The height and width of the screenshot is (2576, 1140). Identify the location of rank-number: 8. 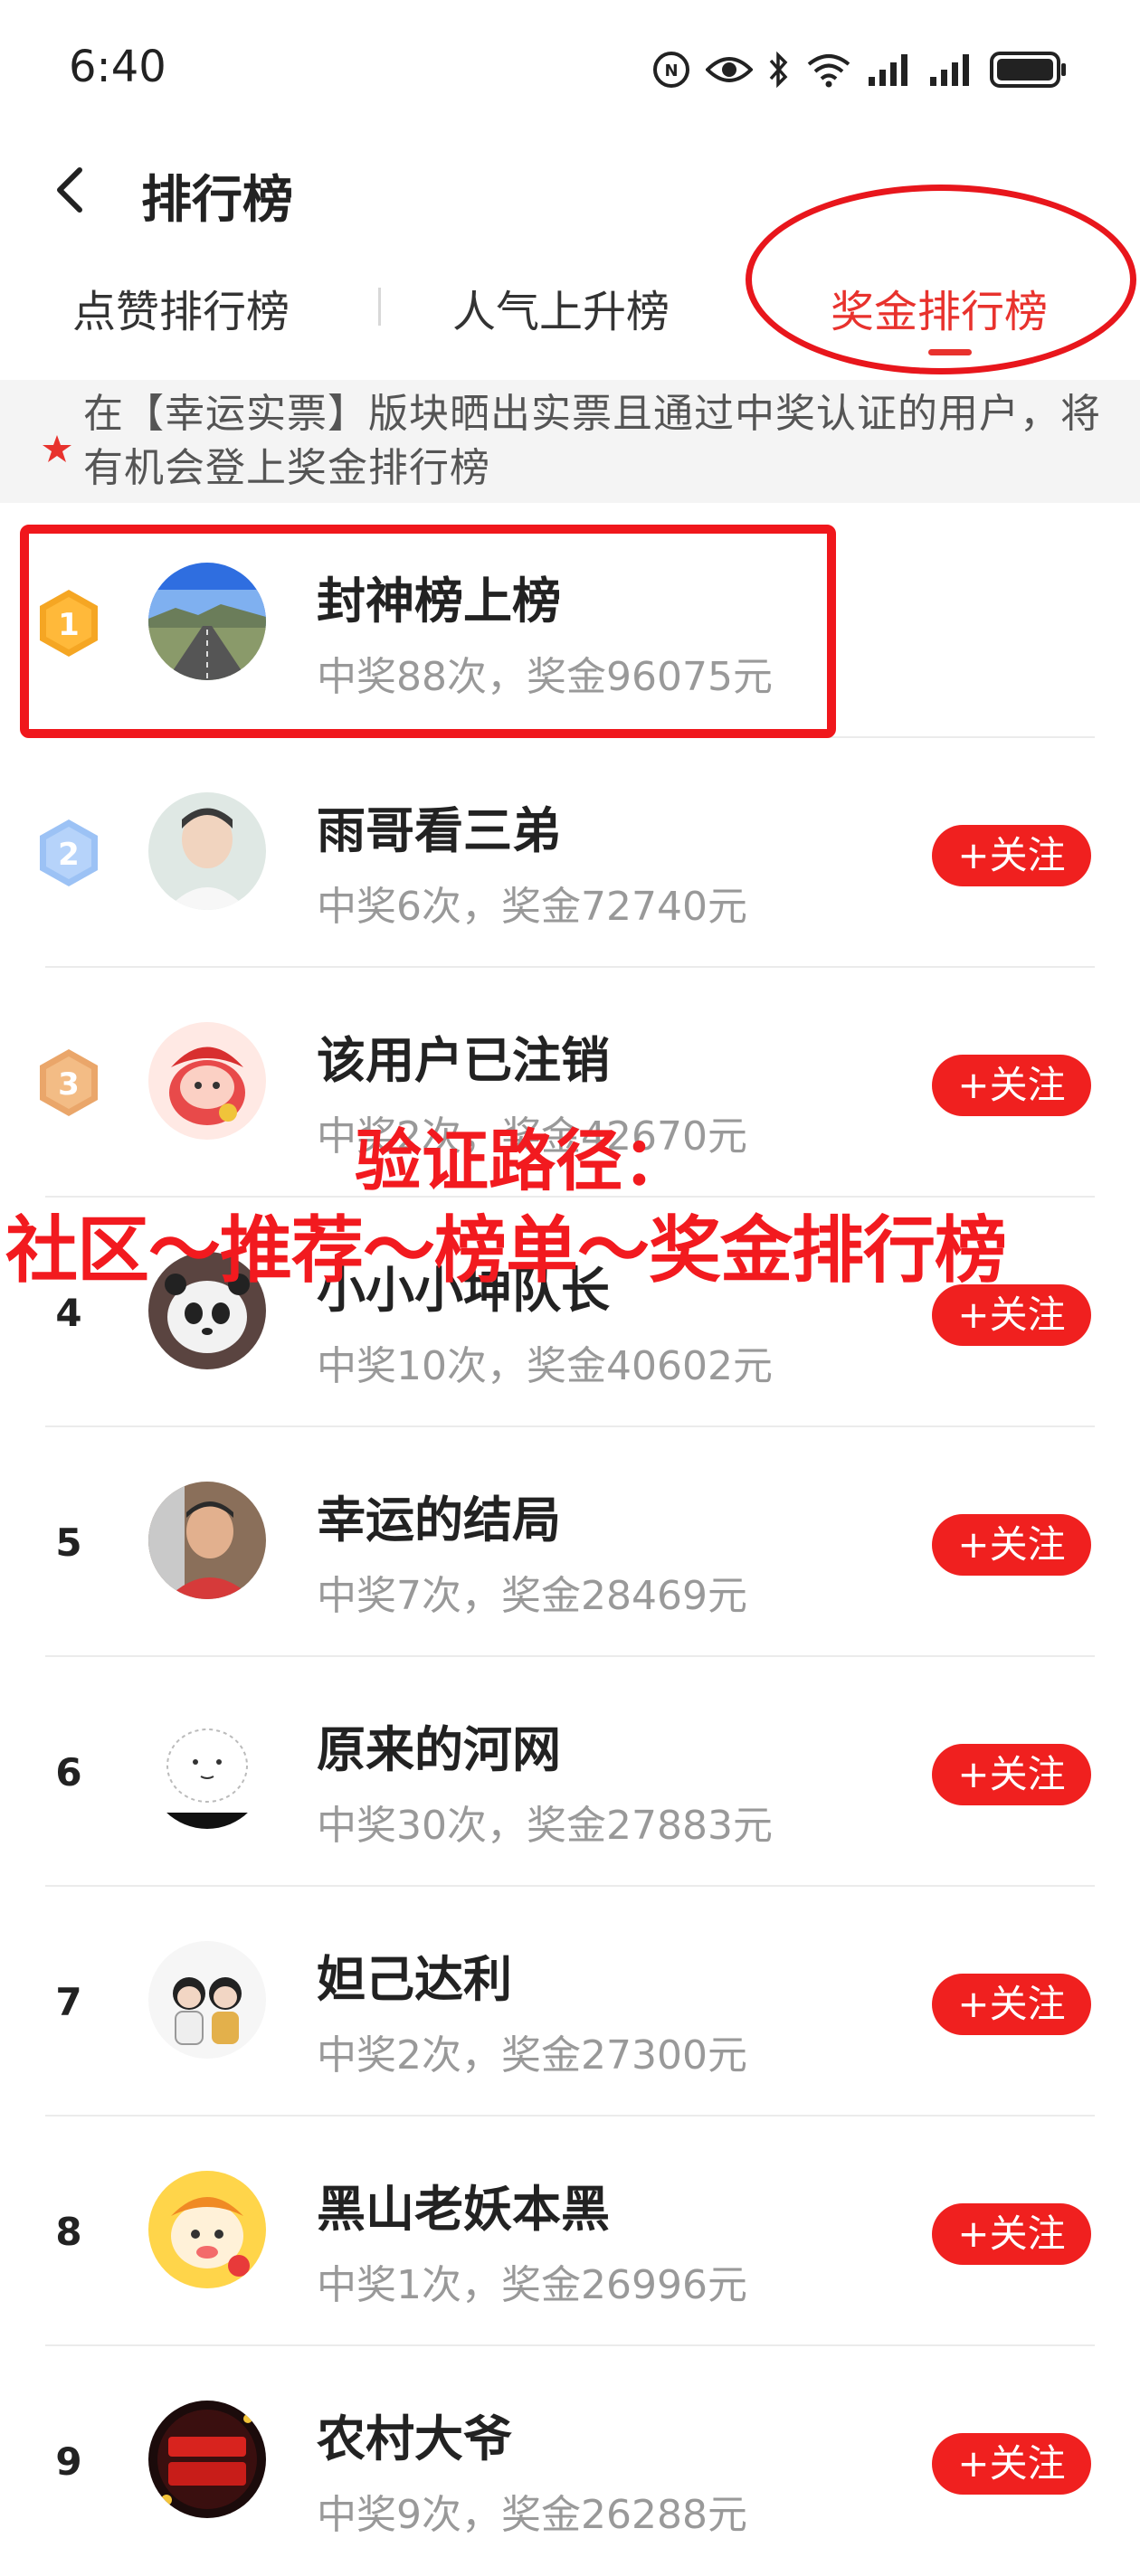
(68, 2232).